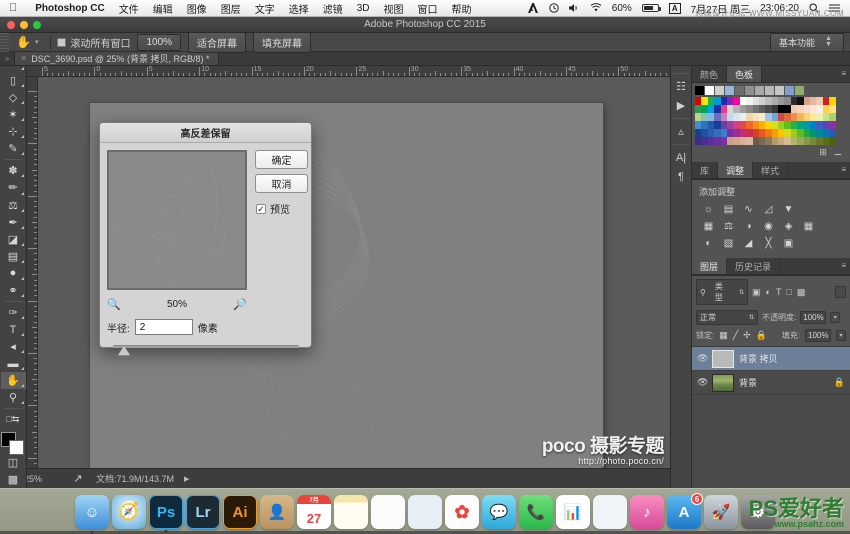  Describe the element at coordinates (499, 512) in the screenshot. I see `dock-icon-messages: 💬` at that location.